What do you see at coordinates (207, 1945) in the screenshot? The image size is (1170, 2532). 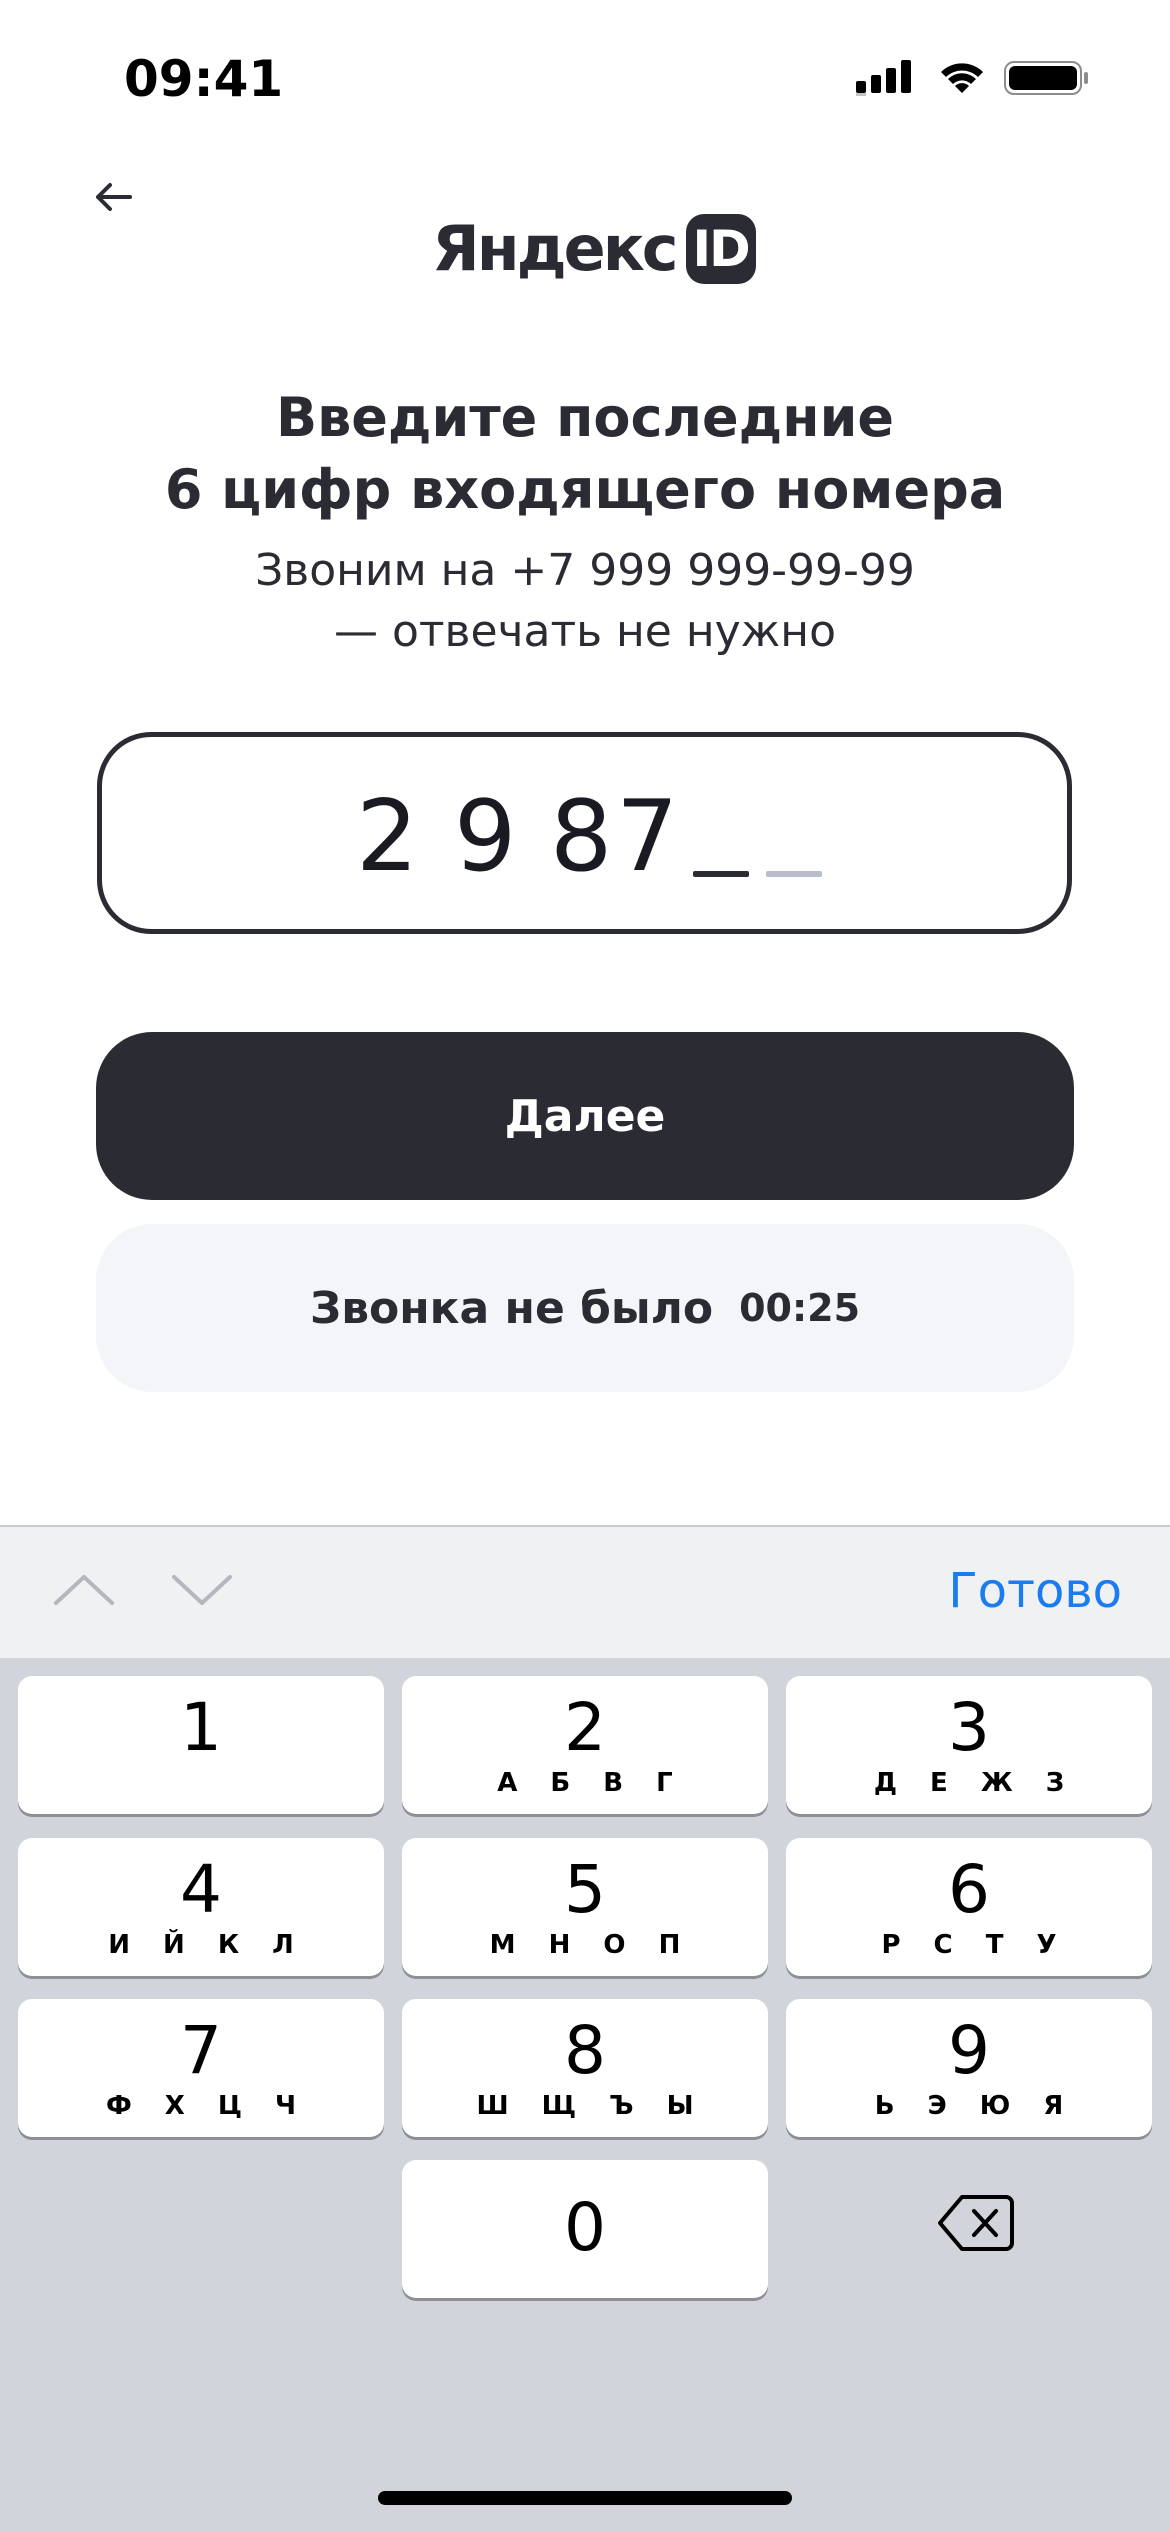 I see `key-letters: И Й К Л` at bounding box center [207, 1945].